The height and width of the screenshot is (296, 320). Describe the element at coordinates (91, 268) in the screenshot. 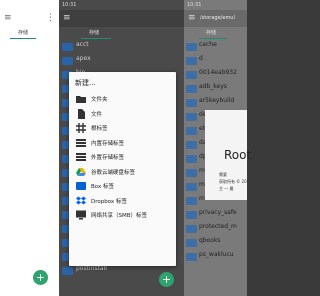

I see `file-name: postinstall` at that location.